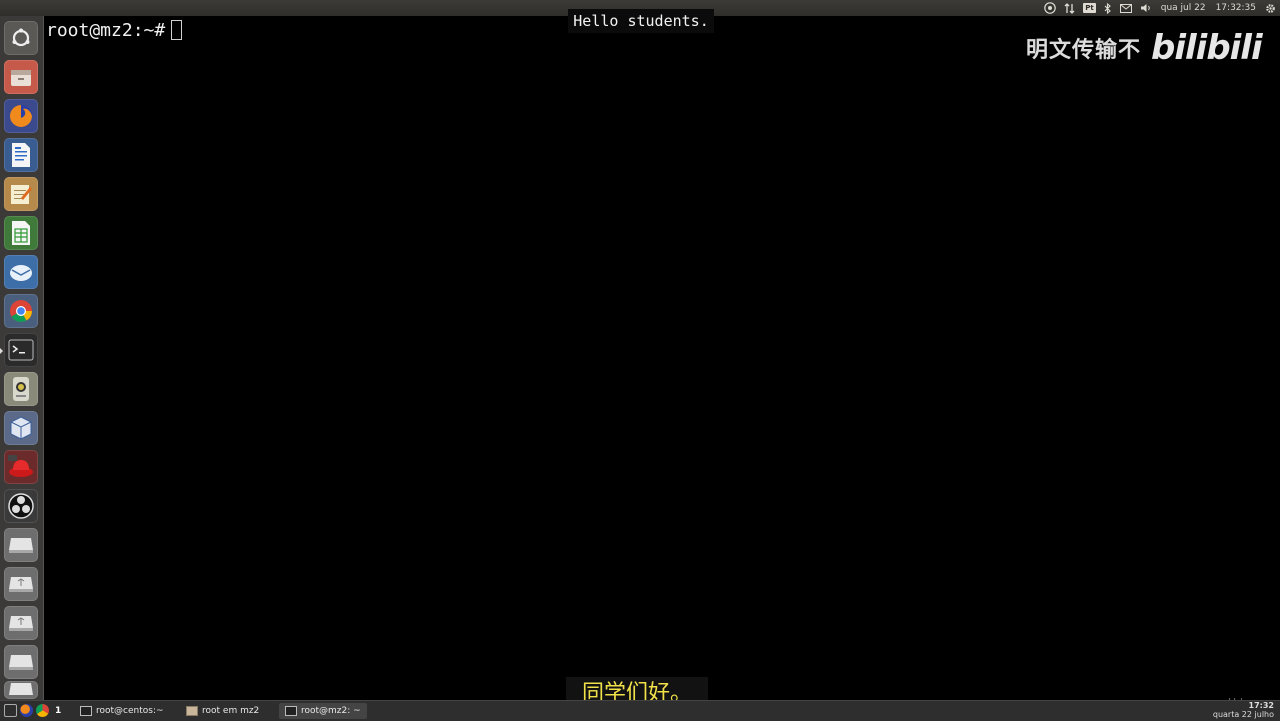  I want to click on bilibili-logo: bilibili, so click(1207, 48).